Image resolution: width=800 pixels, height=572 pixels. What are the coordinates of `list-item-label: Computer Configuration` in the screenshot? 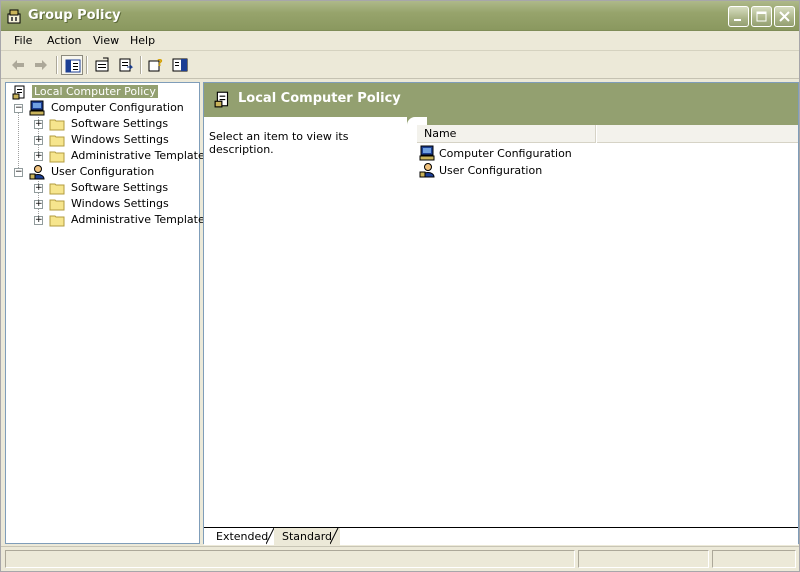 It's located at (505, 153).